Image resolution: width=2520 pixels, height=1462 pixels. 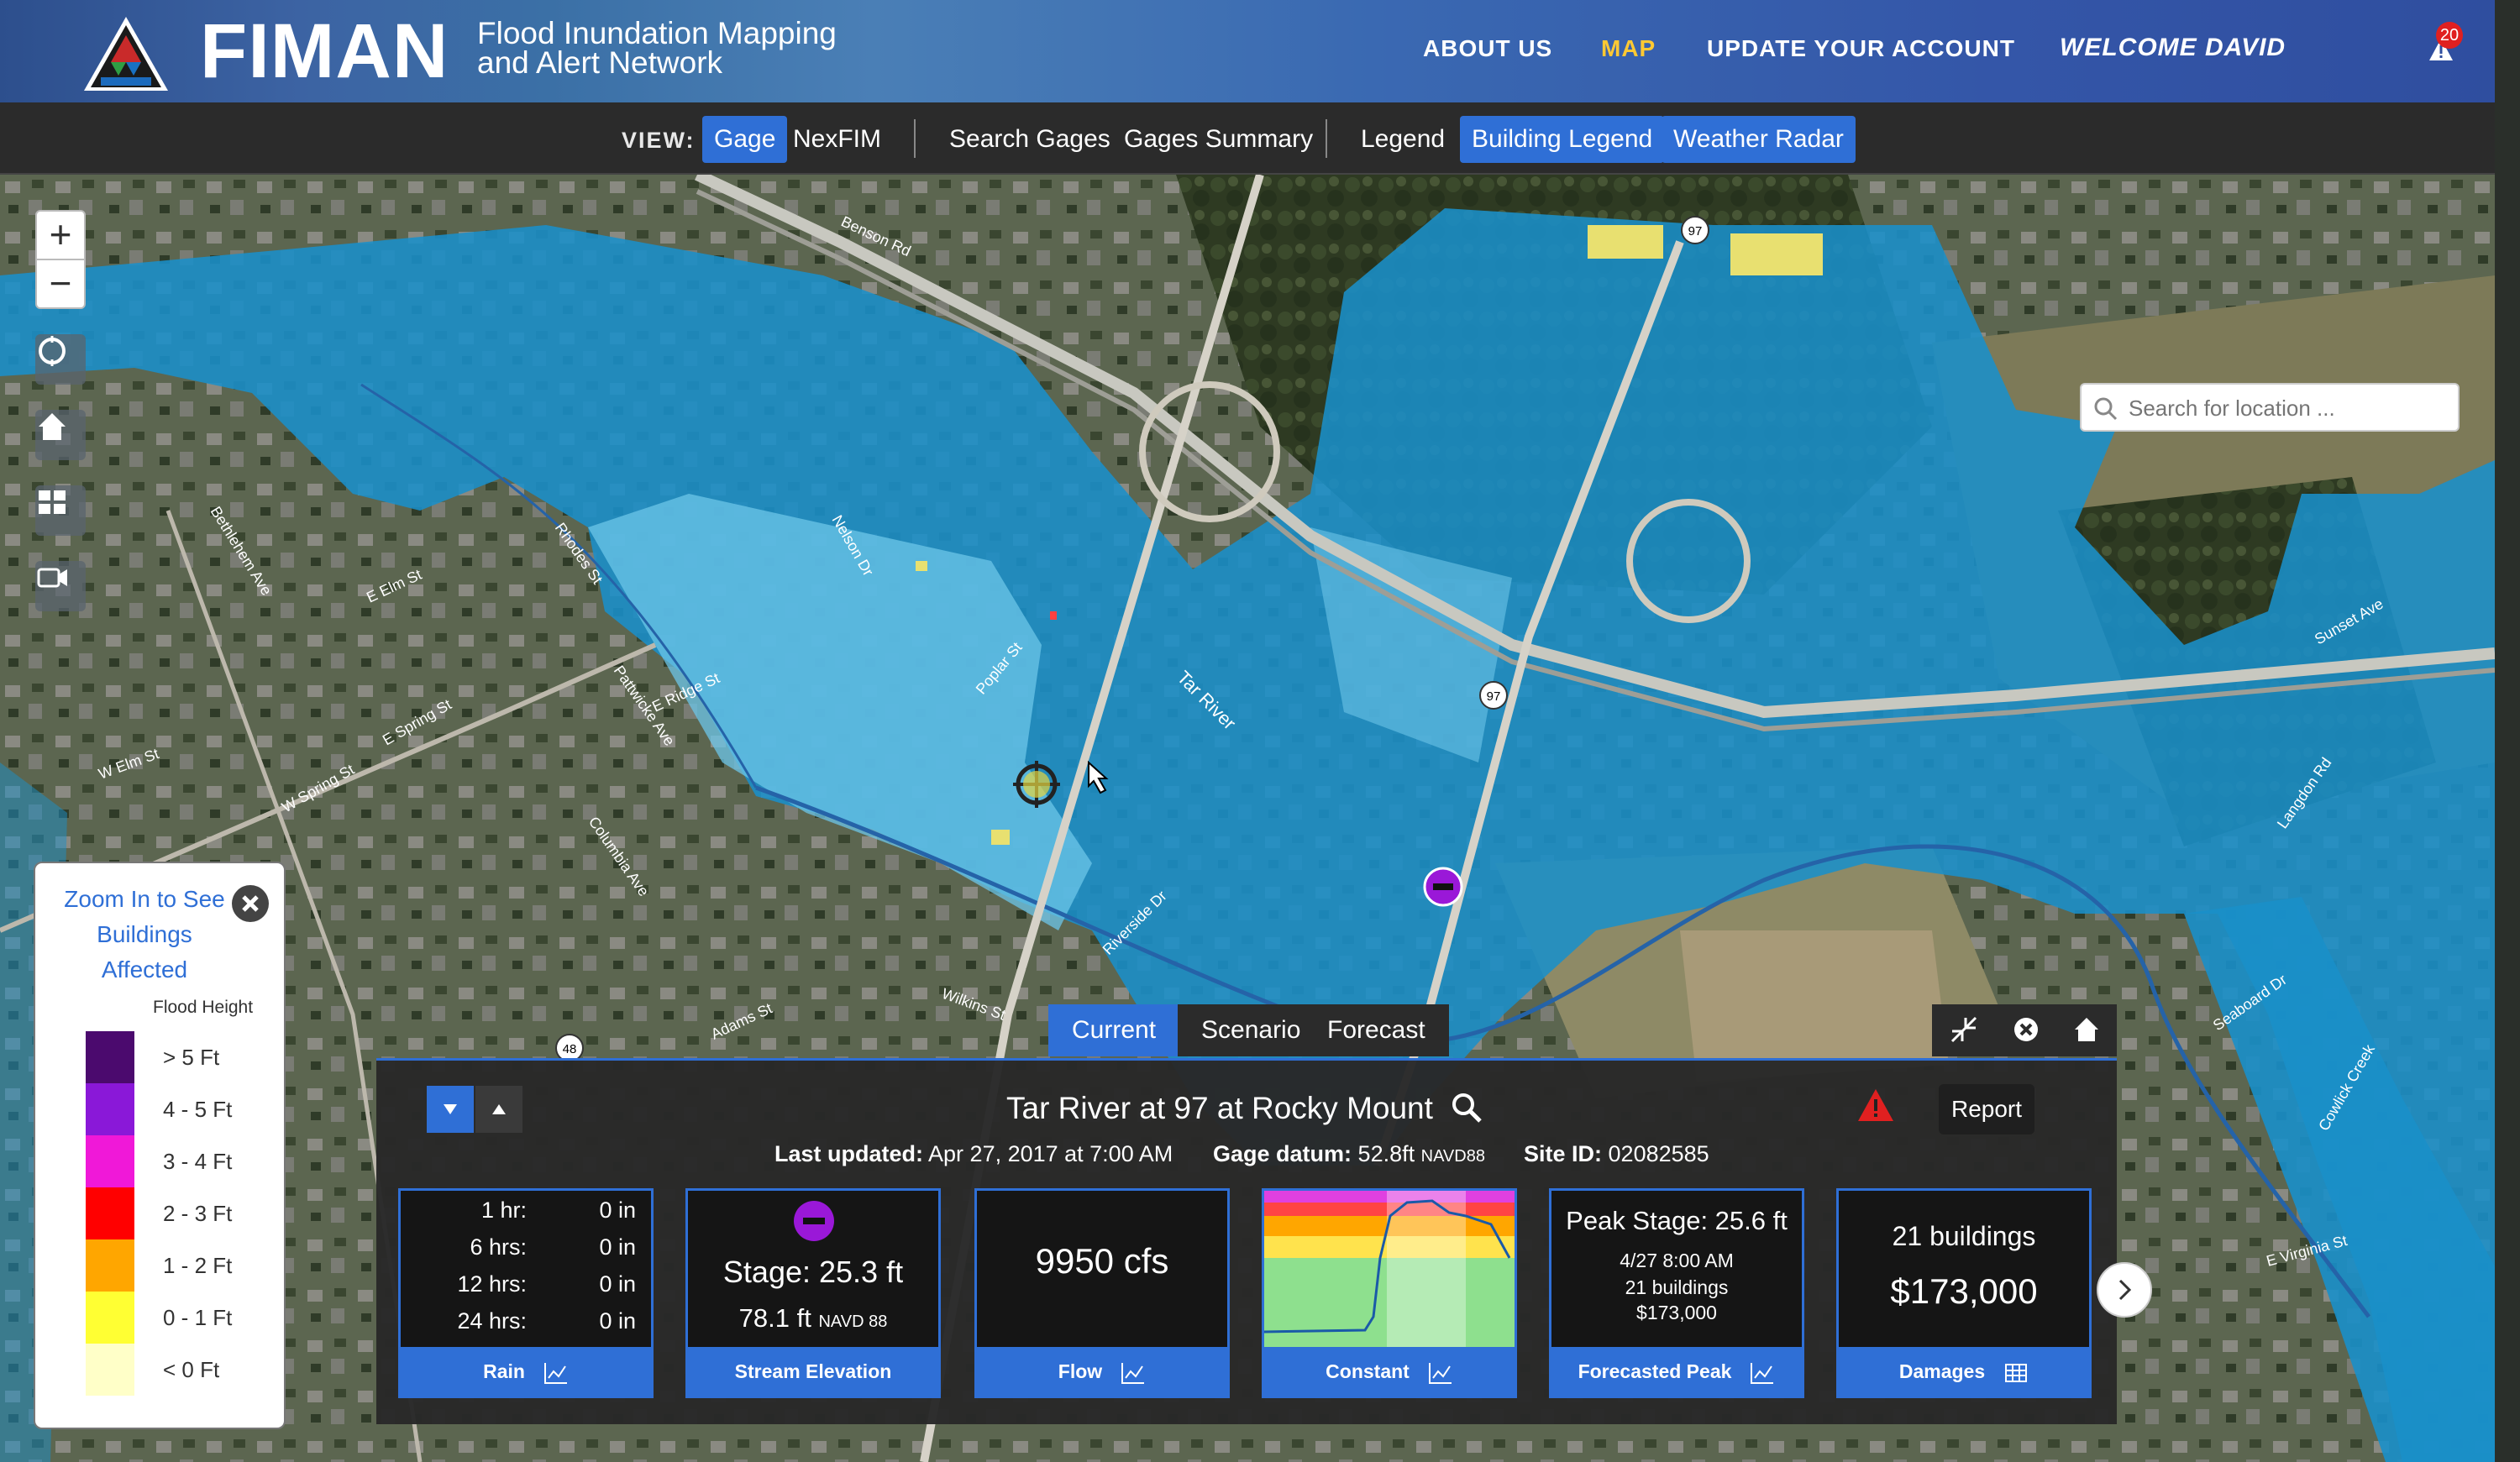 I want to click on collapse-icon, so click(x=1964, y=1029).